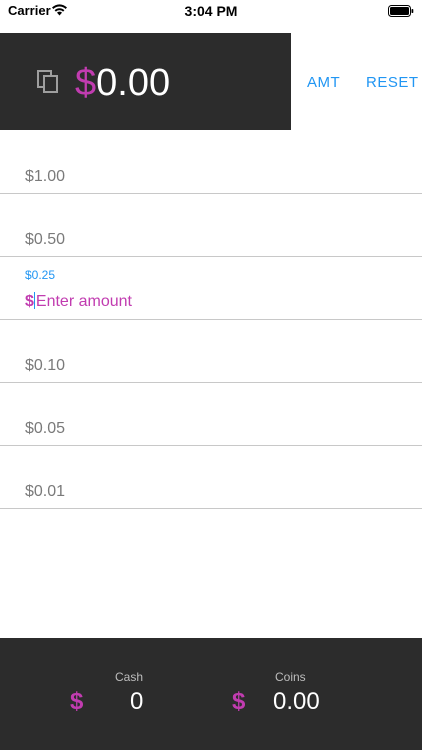 The image size is (422, 750). Describe the element at coordinates (323, 82) in the screenshot. I see `amt-button: AMT` at that location.